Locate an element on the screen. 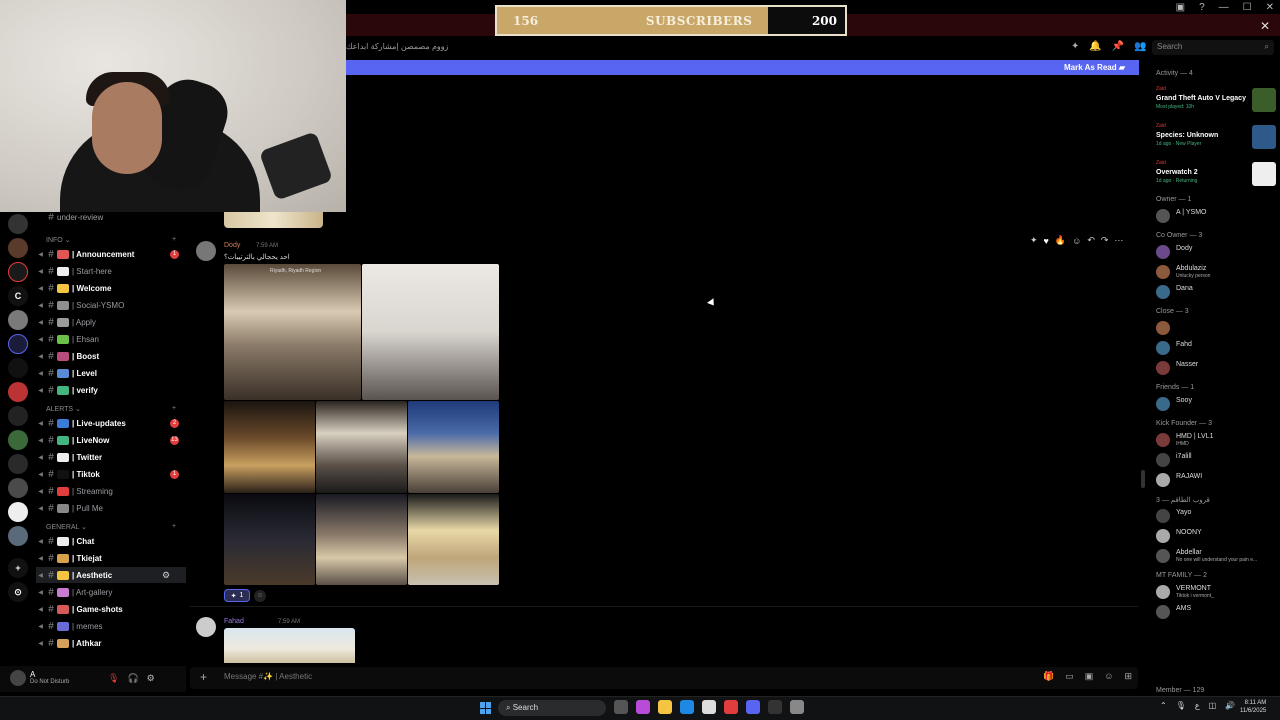  member-item: Sooy is located at coordinates (1218, 405).